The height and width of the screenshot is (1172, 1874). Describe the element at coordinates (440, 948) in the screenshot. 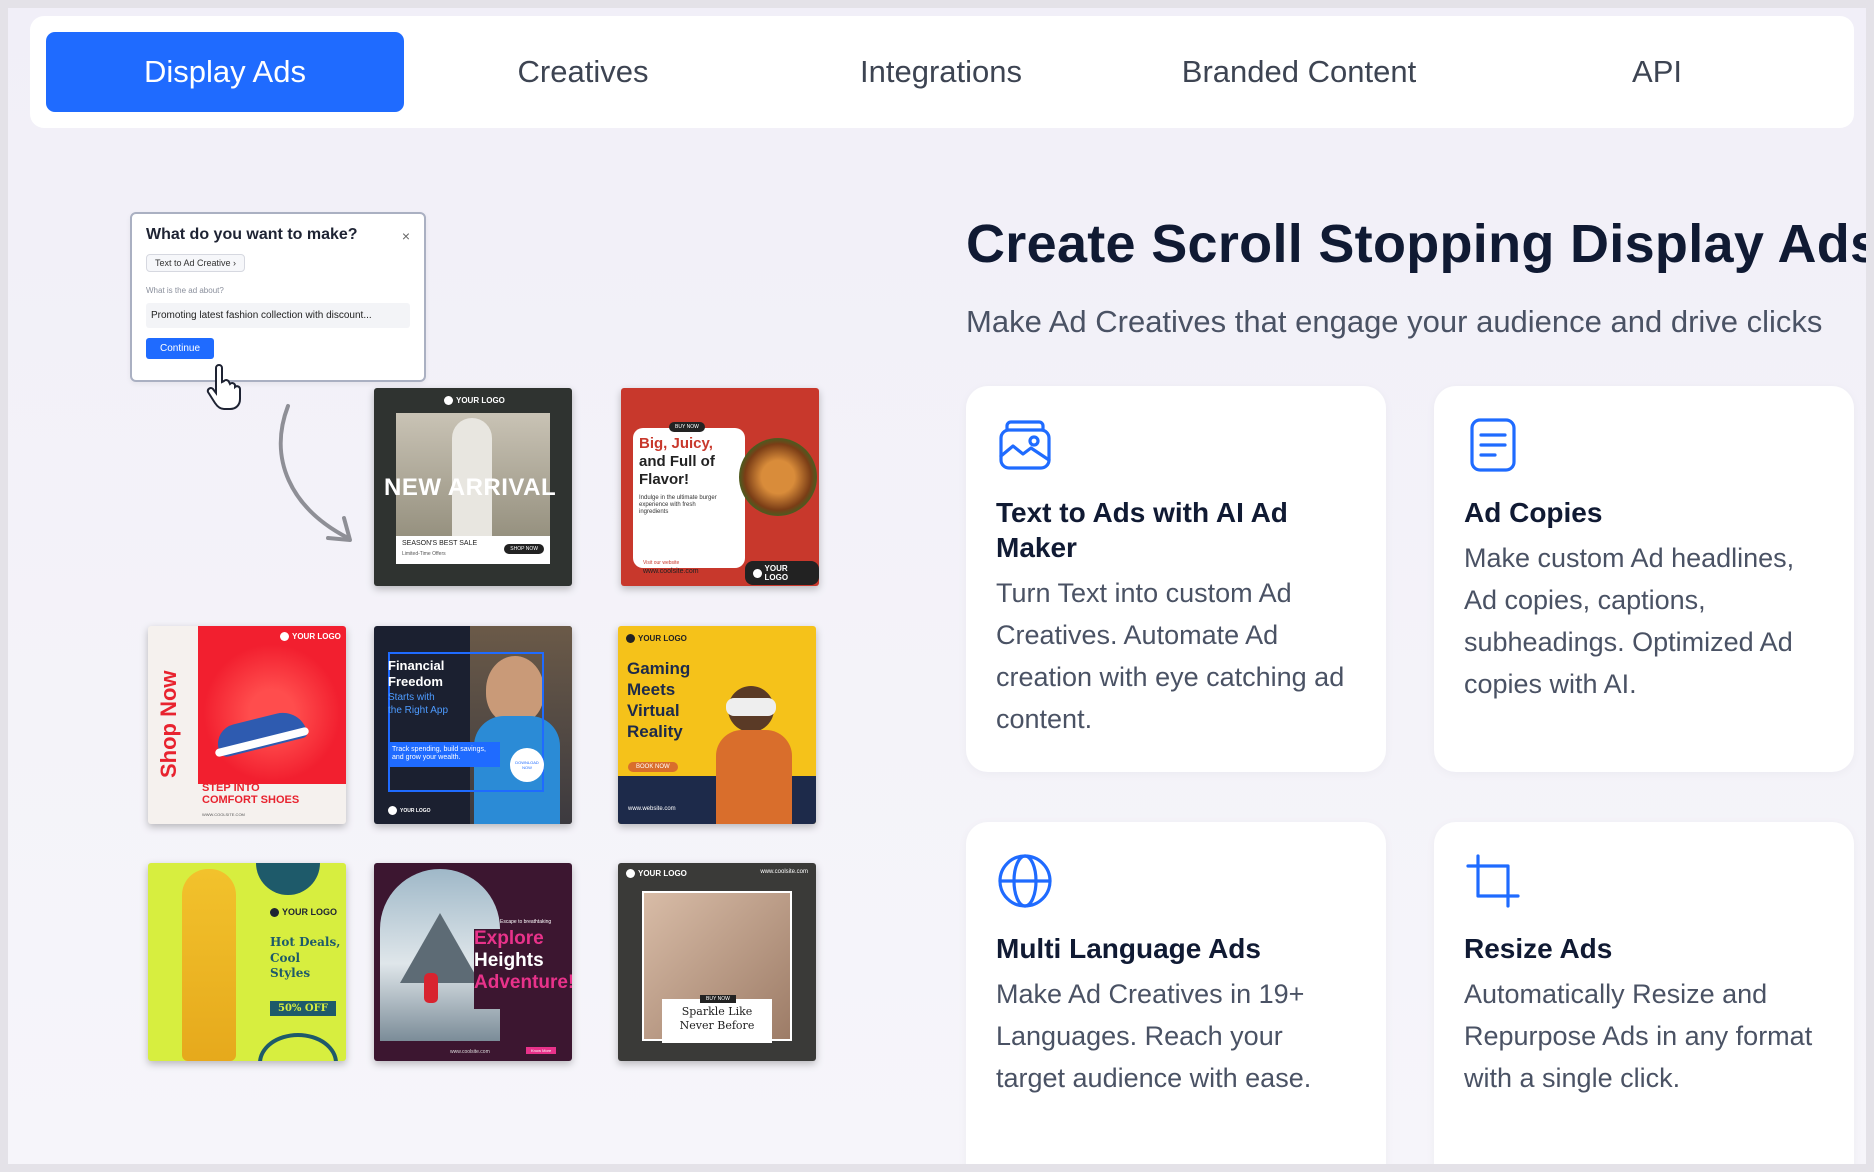

I see `mountain-peak` at that location.